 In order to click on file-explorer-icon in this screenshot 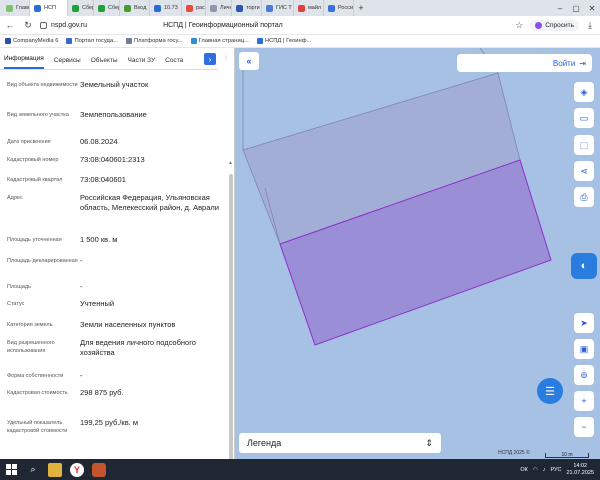, I will do `click(55, 469)`.